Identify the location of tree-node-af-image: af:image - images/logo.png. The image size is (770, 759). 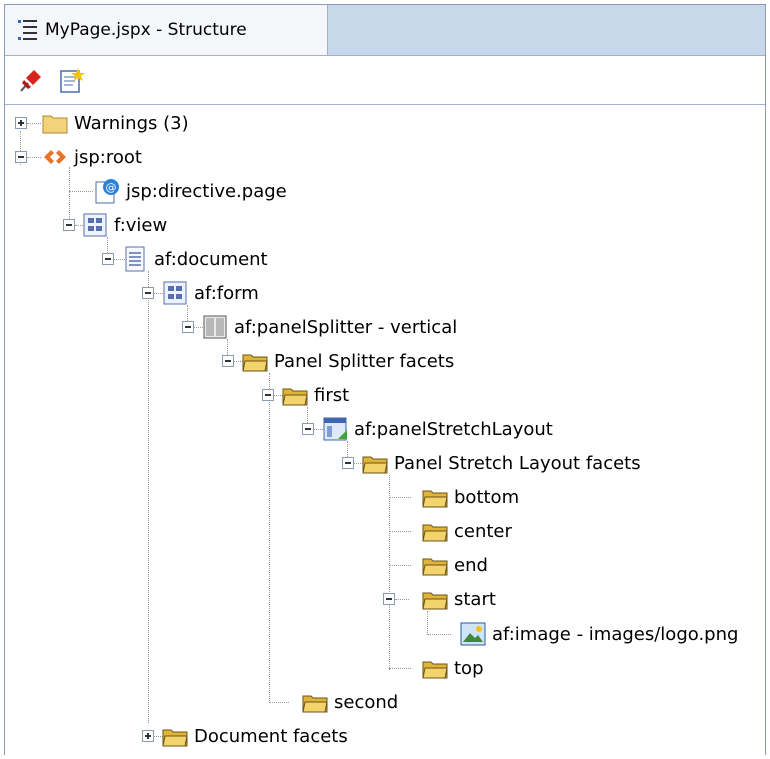
(598, 634).